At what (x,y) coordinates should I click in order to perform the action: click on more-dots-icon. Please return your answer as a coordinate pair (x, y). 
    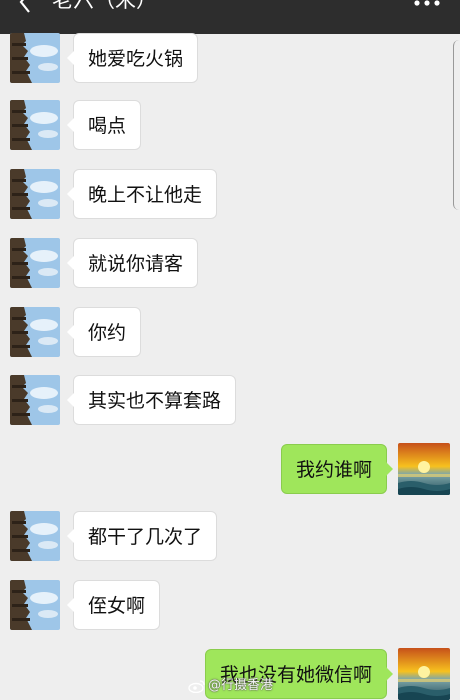
    Looking at the image, I should click on (427, 4).